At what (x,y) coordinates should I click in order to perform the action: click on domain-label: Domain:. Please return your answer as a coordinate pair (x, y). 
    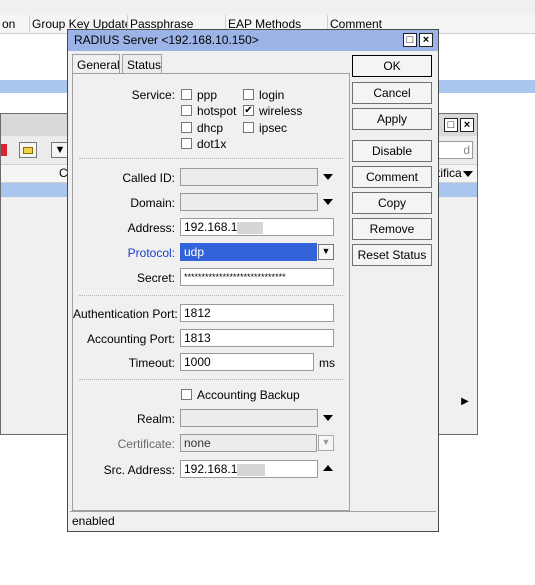
    Looking at the image, I should click on (152, 203).